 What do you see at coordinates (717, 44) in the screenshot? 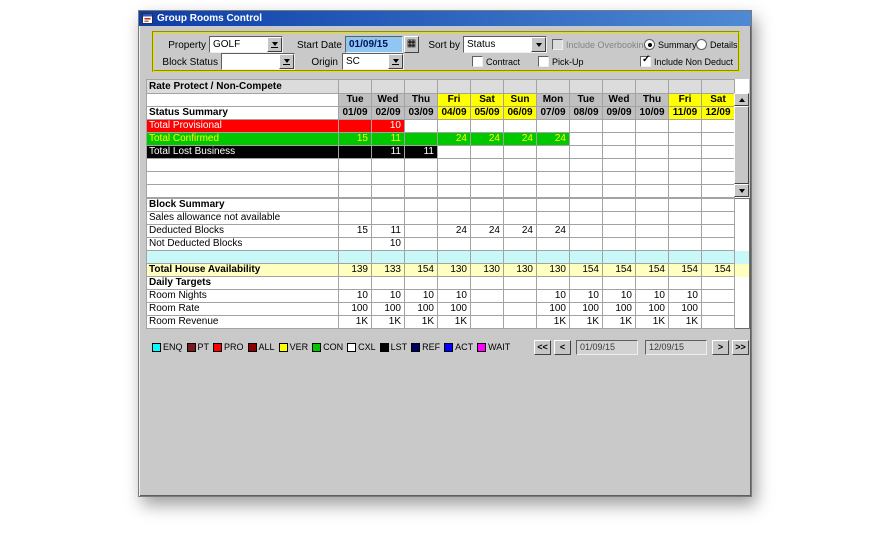
I see `details-radio: Details` at bounding box center [717, 44].